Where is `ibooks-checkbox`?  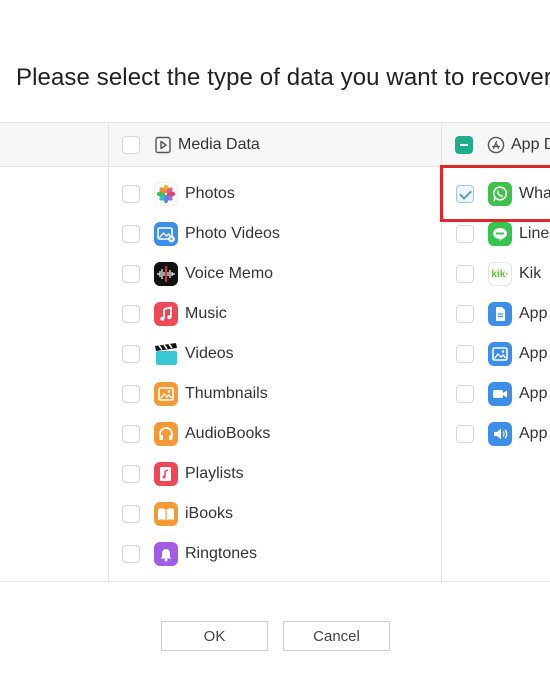 ibooks-checkbox is located at coordinates (131, 514).